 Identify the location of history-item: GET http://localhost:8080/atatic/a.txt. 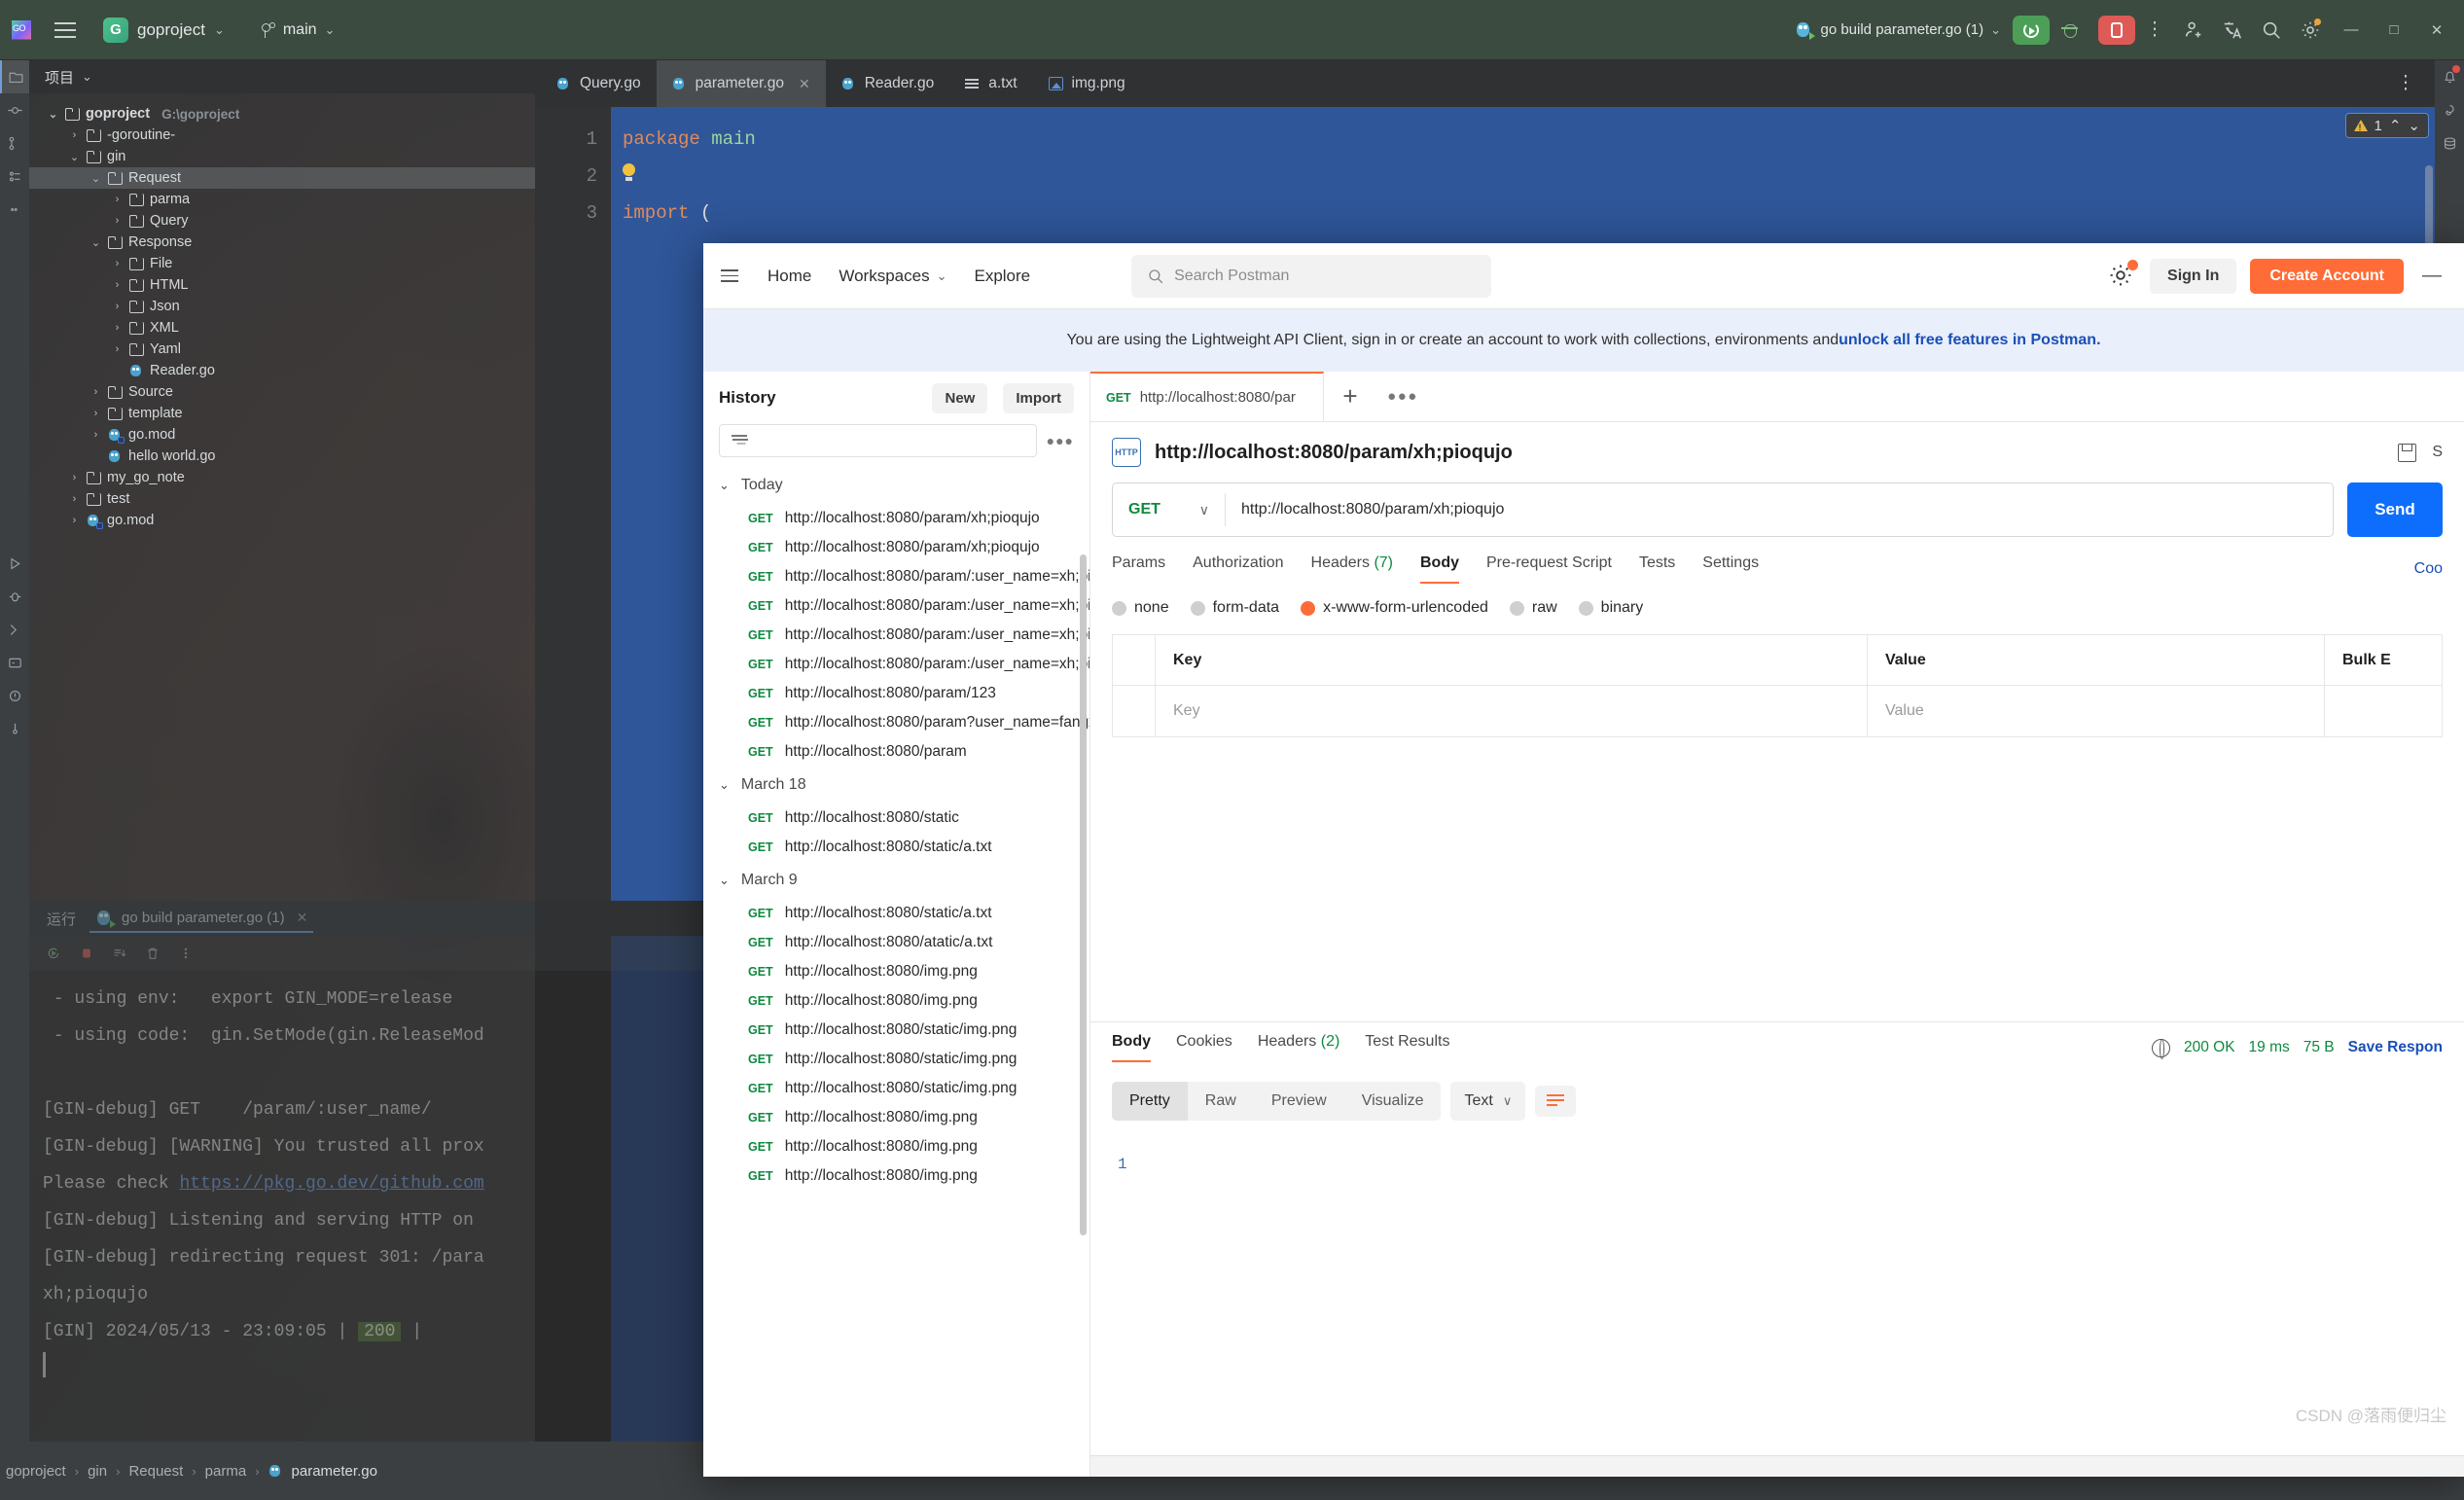
(896, 942).